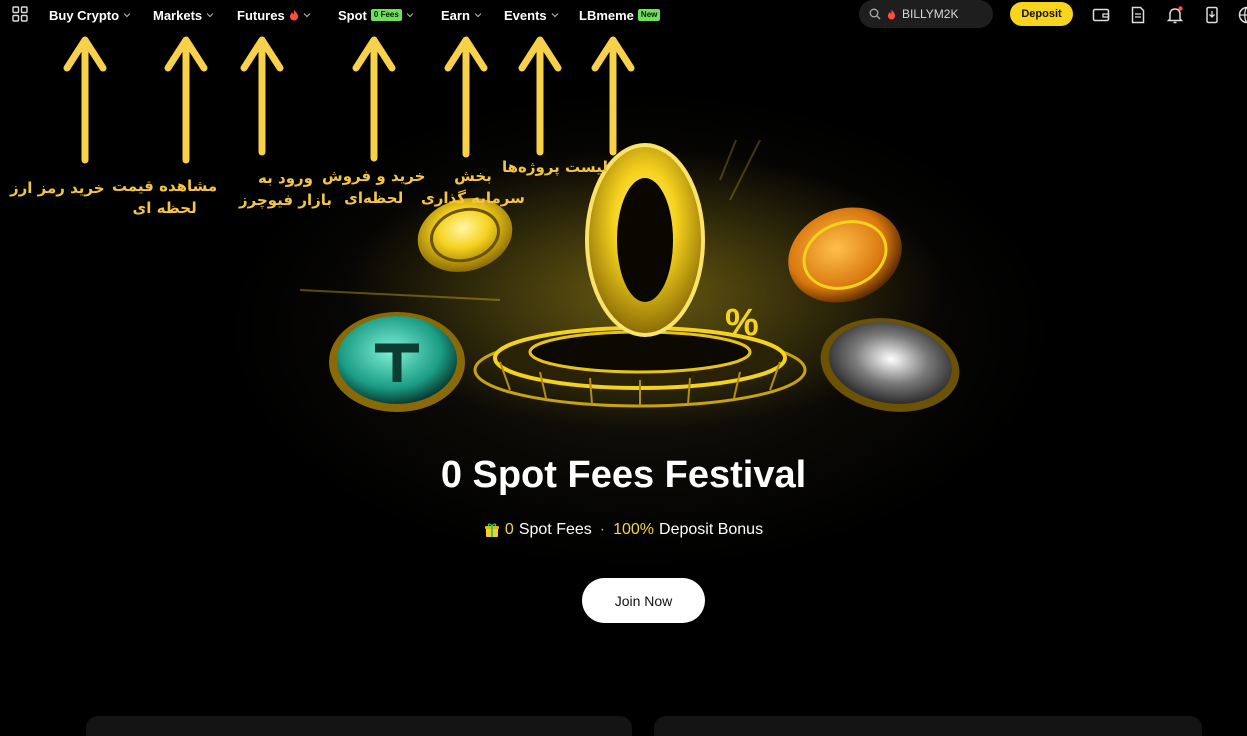 This screenshot has width=1247, height=736. Describe the element at coordinates (373, 187) in the screenshot. I see `annotation-spot: خرید و فروش لحظه‌ای` at that location.